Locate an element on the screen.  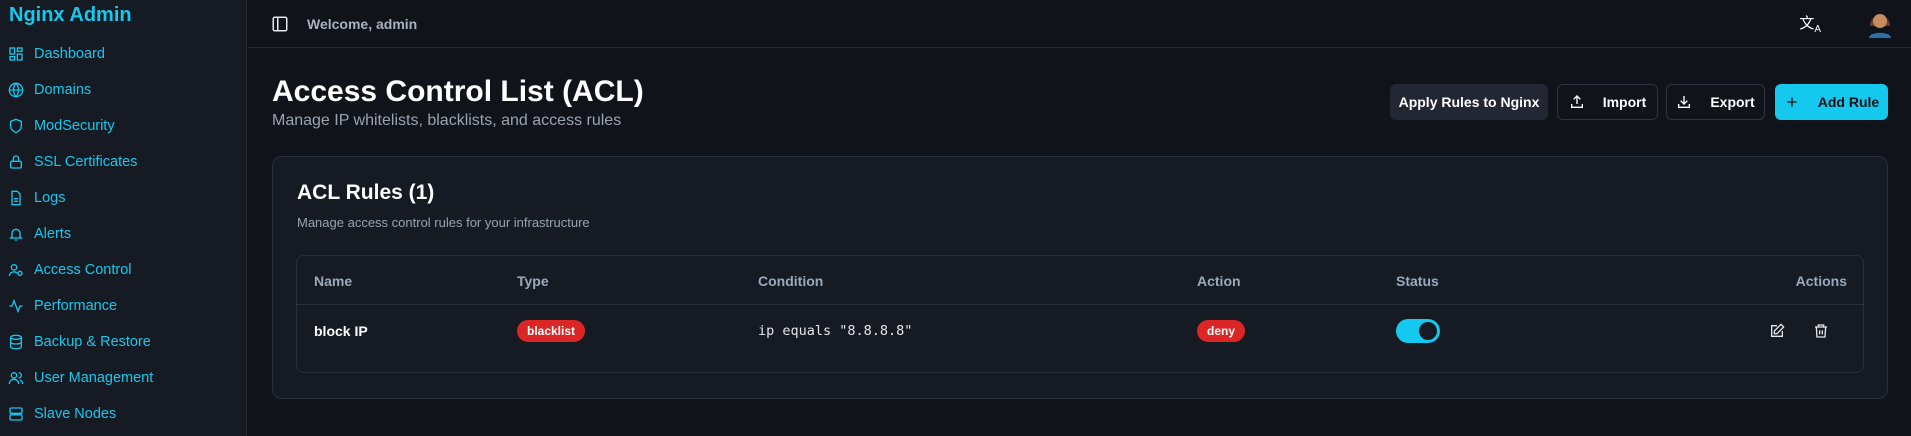
sidebar-item-domains: Domains is located at coordinates (80, 90).